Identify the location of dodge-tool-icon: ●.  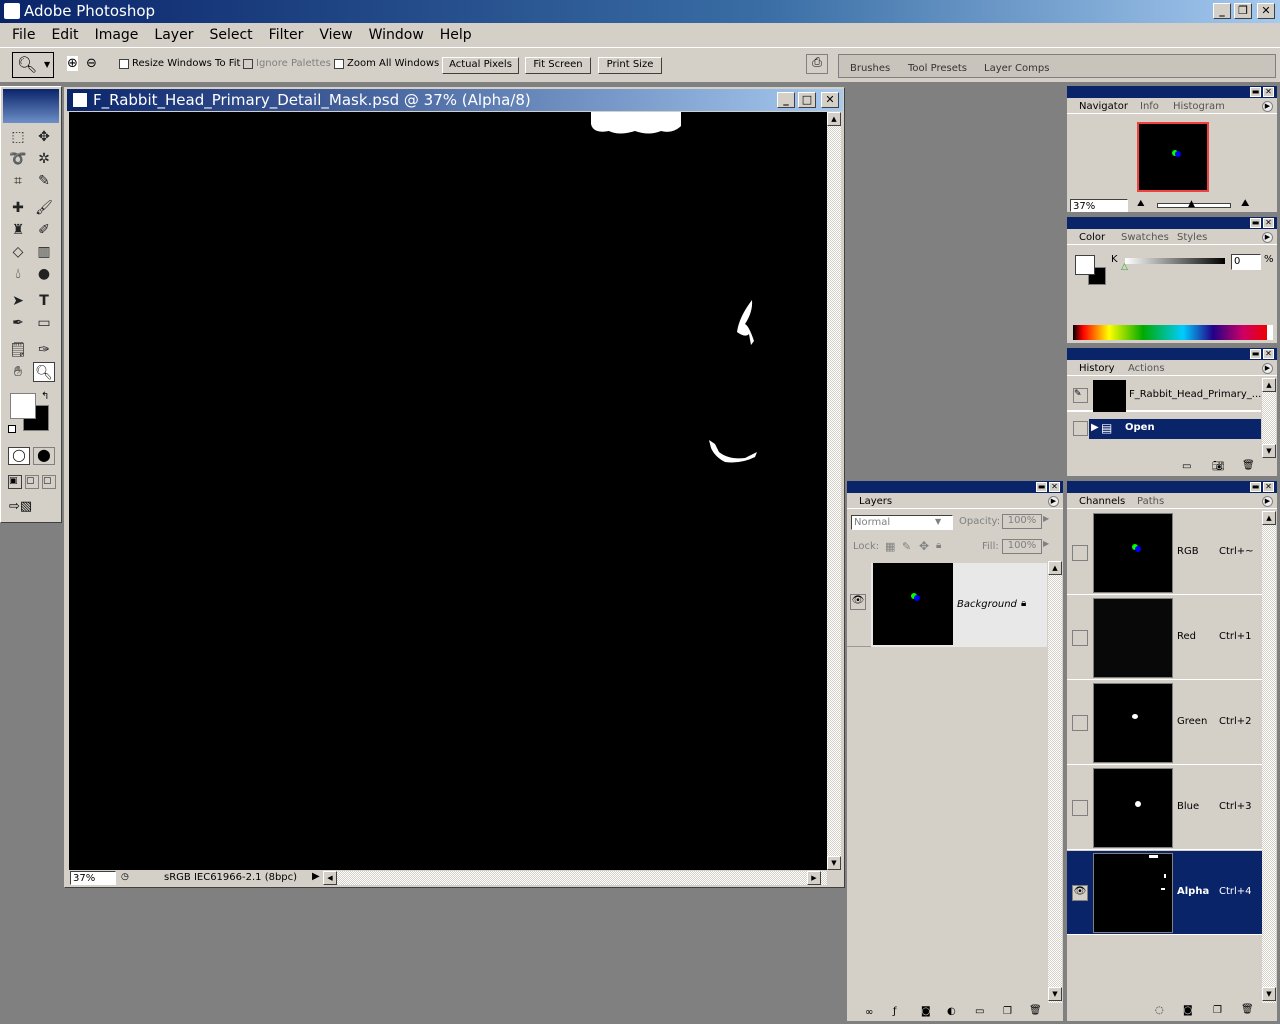
(44, 274).